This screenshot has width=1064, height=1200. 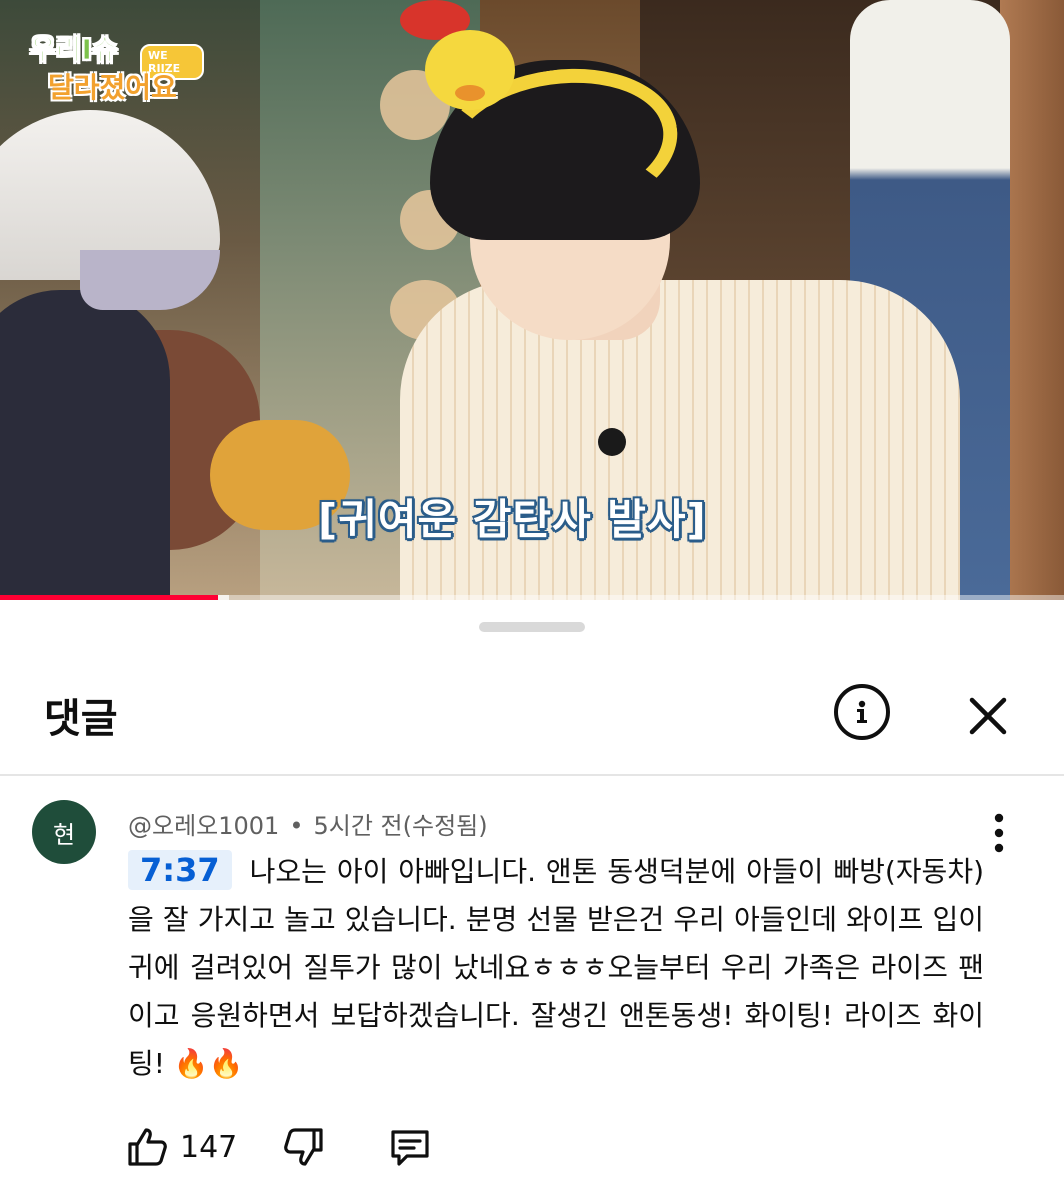 I want to click on comment-author: @오레오1001, so click(x=203, y=826).